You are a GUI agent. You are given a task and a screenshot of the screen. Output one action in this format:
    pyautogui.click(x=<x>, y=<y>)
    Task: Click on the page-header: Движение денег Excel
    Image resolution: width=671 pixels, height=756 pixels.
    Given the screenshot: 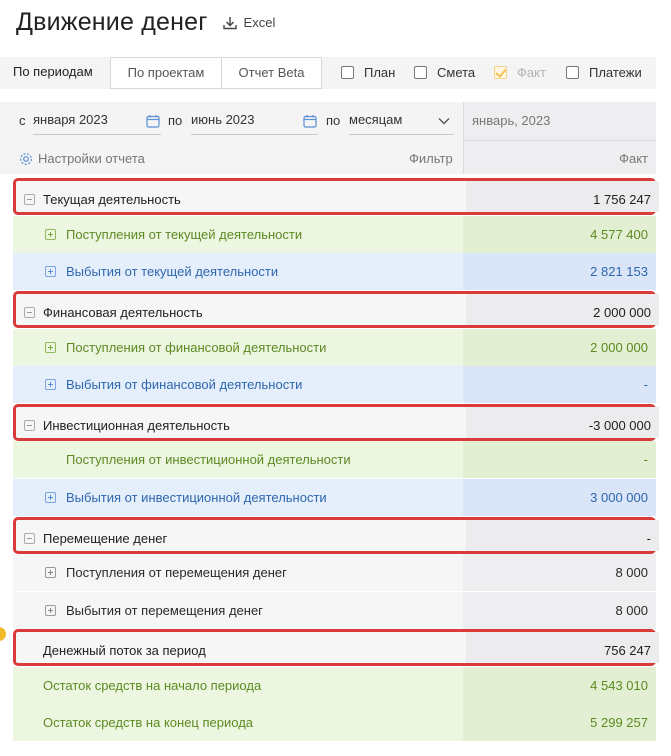 What is the action you would take?
    pyautogui.click(x=145, y=22)
    